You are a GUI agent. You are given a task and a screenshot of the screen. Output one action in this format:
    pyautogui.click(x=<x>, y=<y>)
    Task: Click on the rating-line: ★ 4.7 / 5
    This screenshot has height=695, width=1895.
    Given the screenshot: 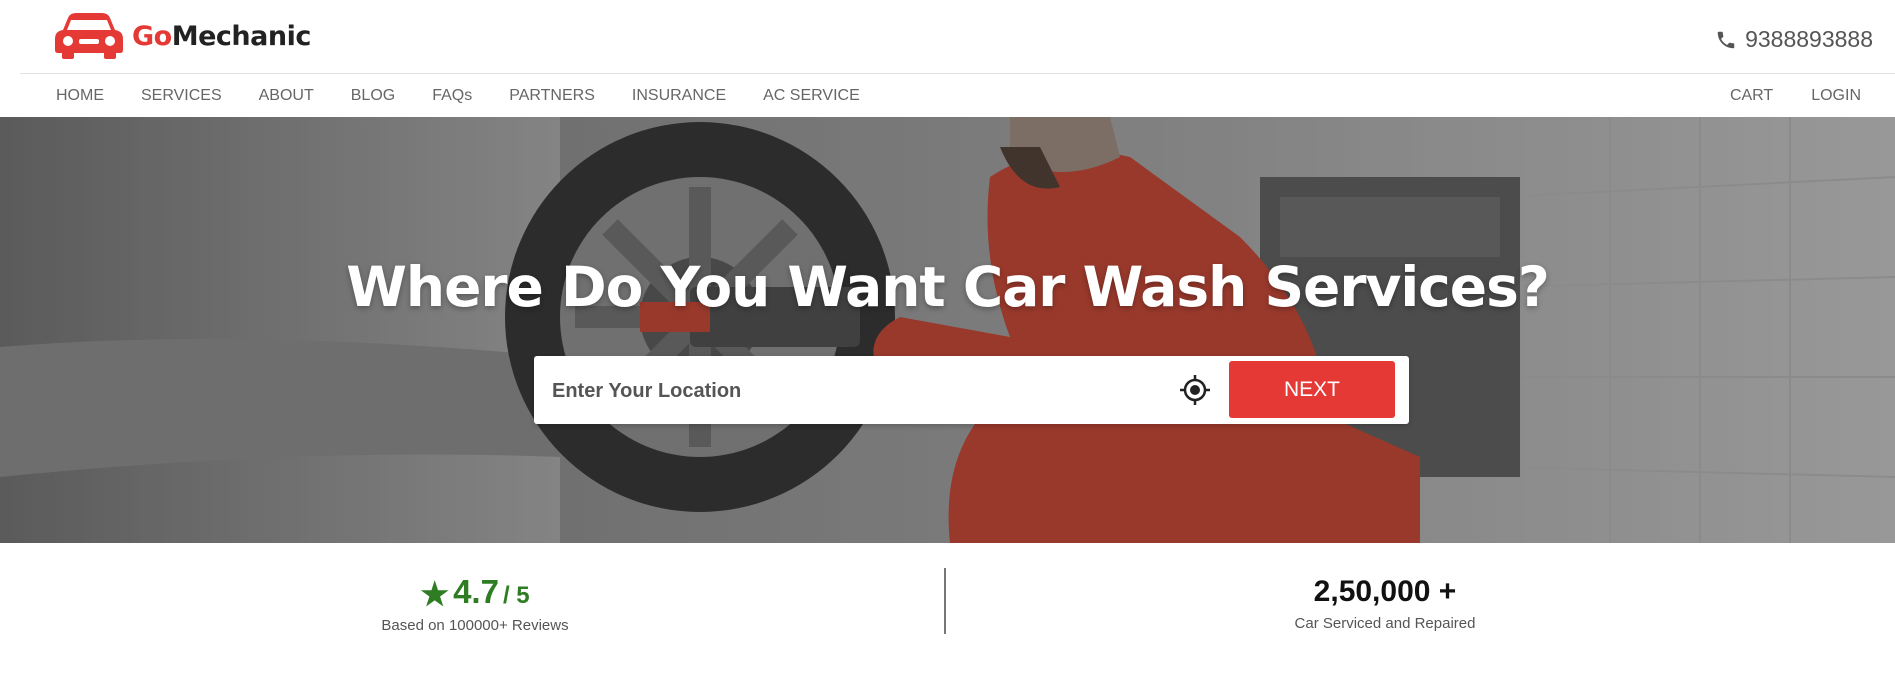 What is the action you would take?
    pyautogui.click(x=475, y=592)
    